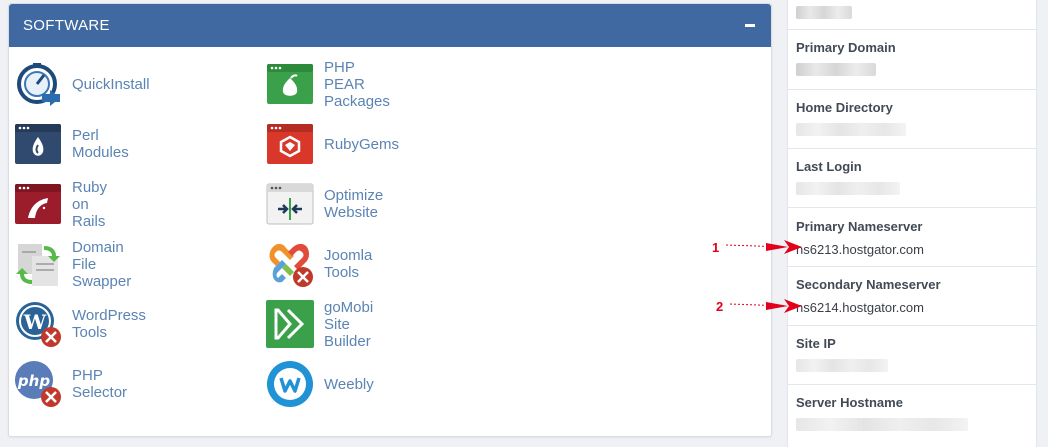 The width and height of the screenshot is (1048, 447). I want to click on annotation-2: 2, so click(759, 306).